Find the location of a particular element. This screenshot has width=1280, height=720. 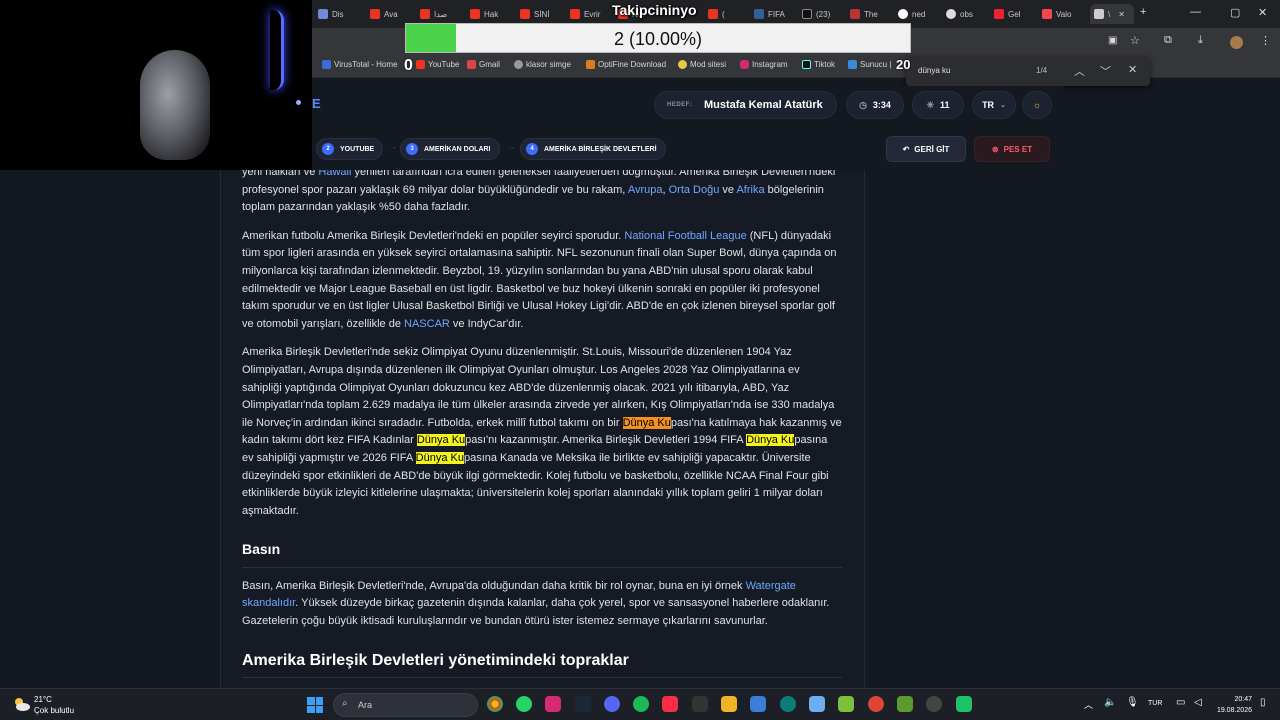

menu-icon: ⋮ is located at coordinates (1265, 40).